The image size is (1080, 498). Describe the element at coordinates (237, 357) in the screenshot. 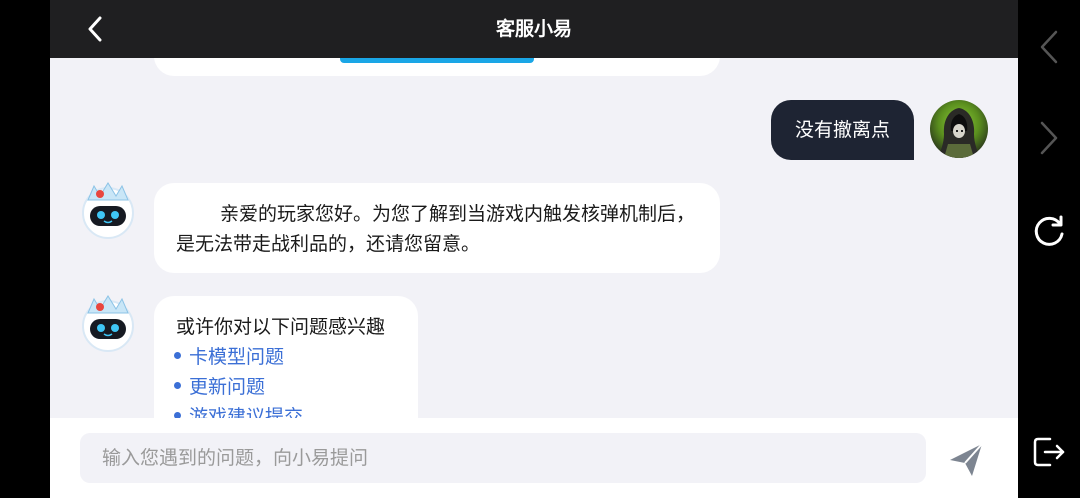

I see `suggestion-label: 卡模型问题` at that location.